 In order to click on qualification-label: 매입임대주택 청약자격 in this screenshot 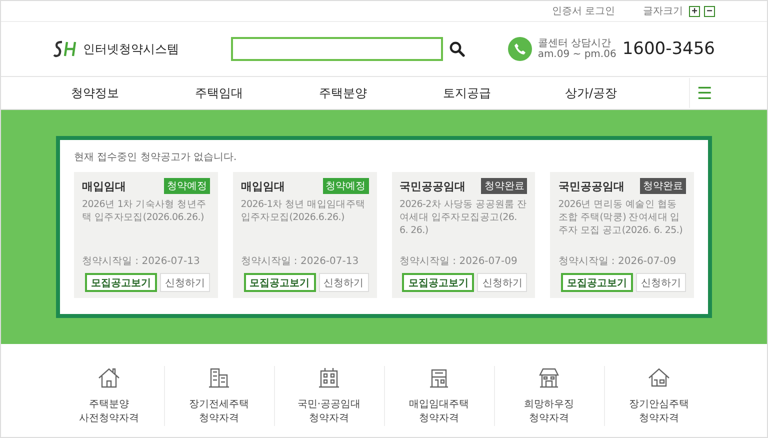, I will do `click(439, 412)`.